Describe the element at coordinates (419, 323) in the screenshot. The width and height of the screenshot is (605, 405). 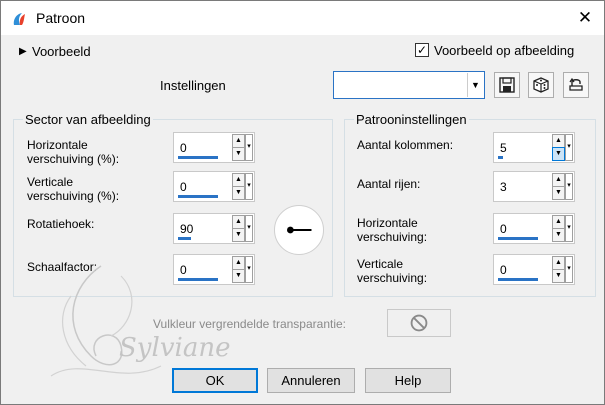
I see `no-symbol-icon` at that location.